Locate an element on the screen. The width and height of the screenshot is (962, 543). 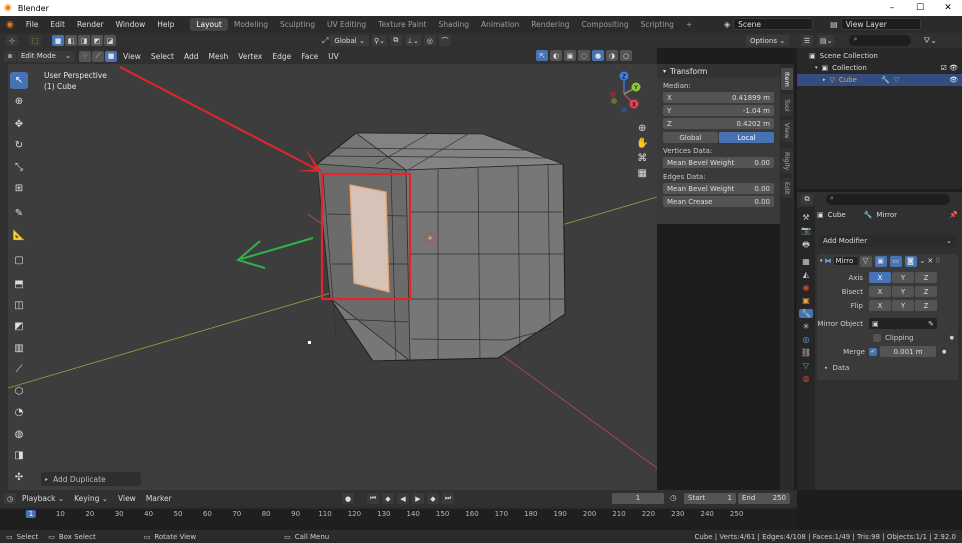
axis-x-toggle: X is located at coordinates (880, 277).